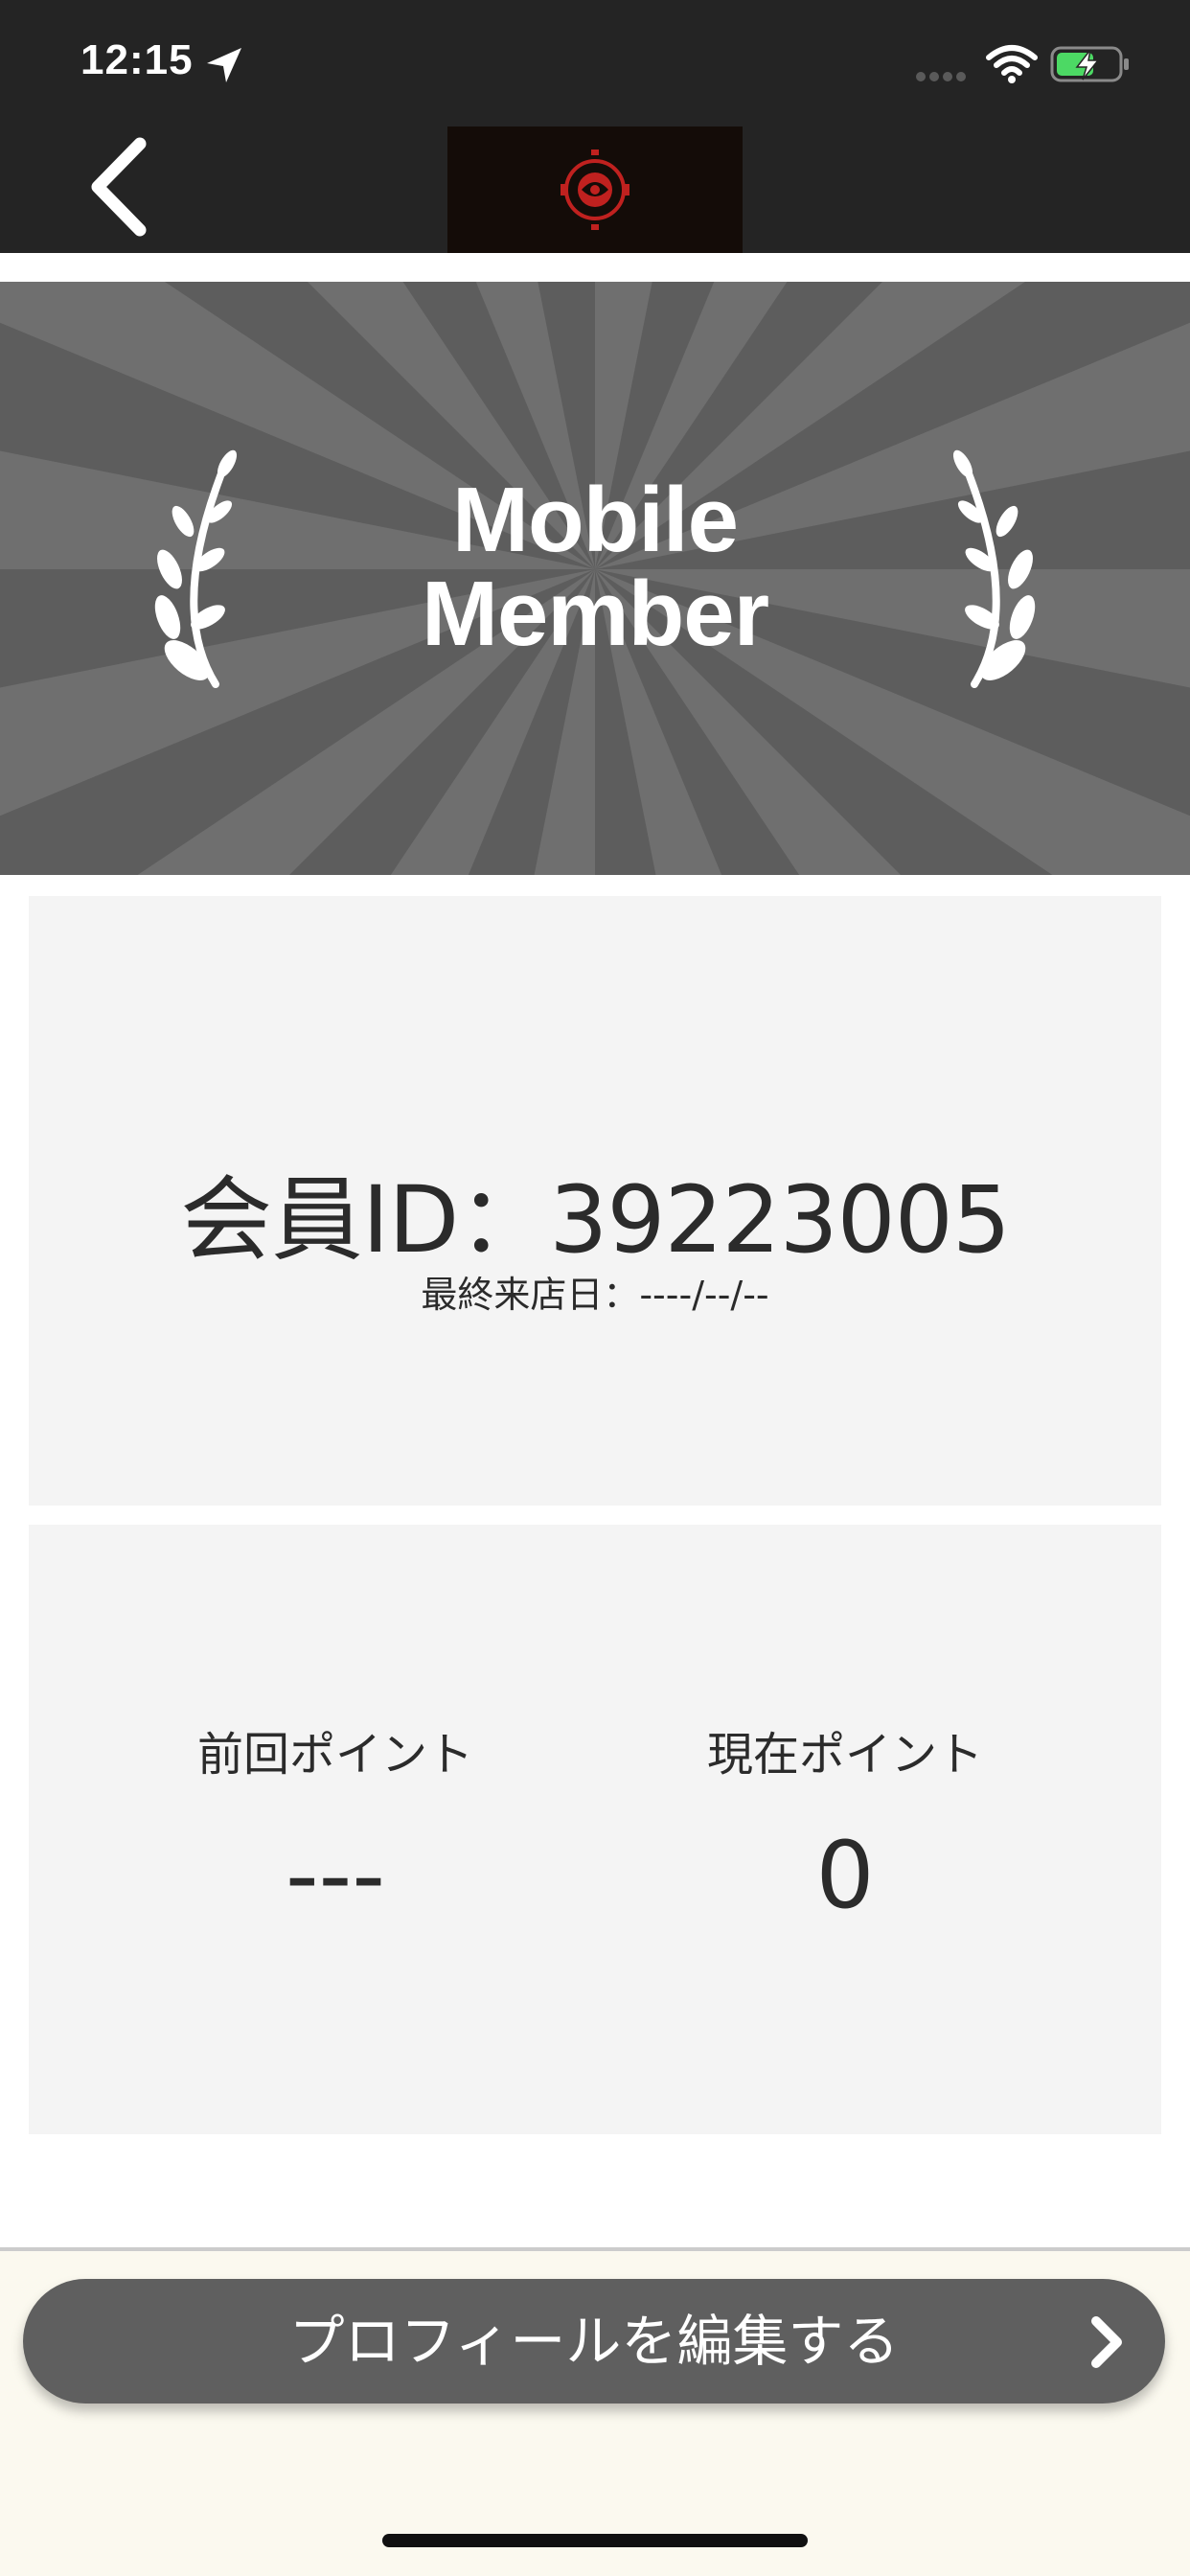  Describe the element at coordinates (595, 2540) in the screenshot. I see `home-indicator` at that location.